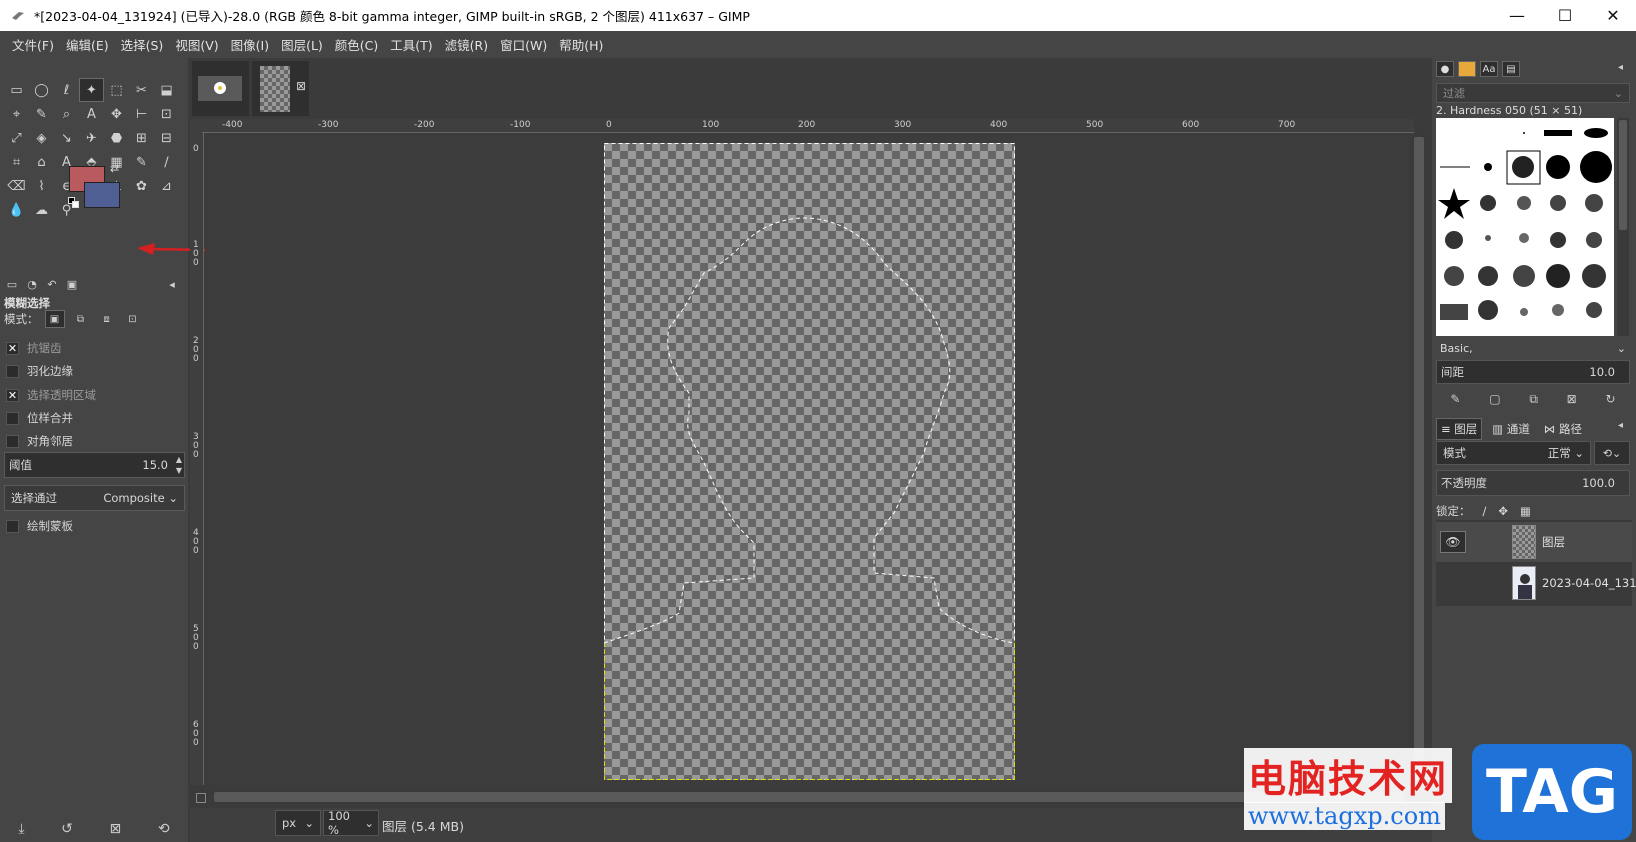 Image resolution: width=1636 pixels, height=842 pixels. Describe the element at coordinates (1563, 429) in the screenshot. I see `tab-paths: ⋈ 路径` at that location.